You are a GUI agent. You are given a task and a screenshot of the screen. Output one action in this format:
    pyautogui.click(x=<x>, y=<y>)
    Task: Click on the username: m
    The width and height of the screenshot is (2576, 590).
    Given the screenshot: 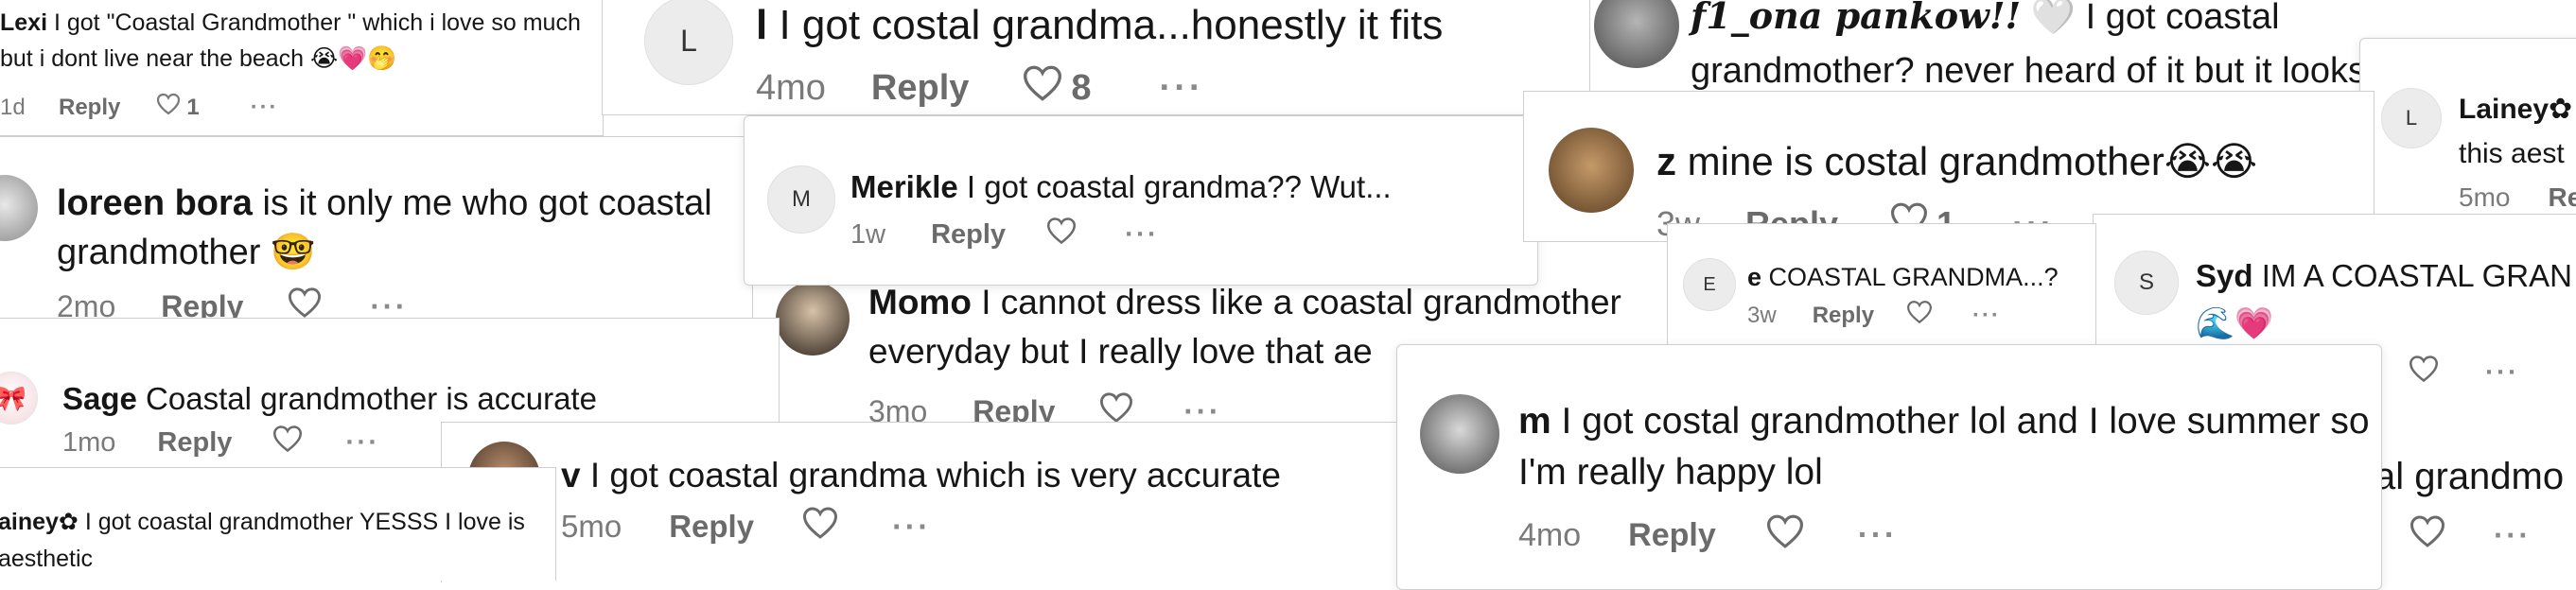 What is the action you would take?
    pyautogui.click(x=1535, y=421)
    